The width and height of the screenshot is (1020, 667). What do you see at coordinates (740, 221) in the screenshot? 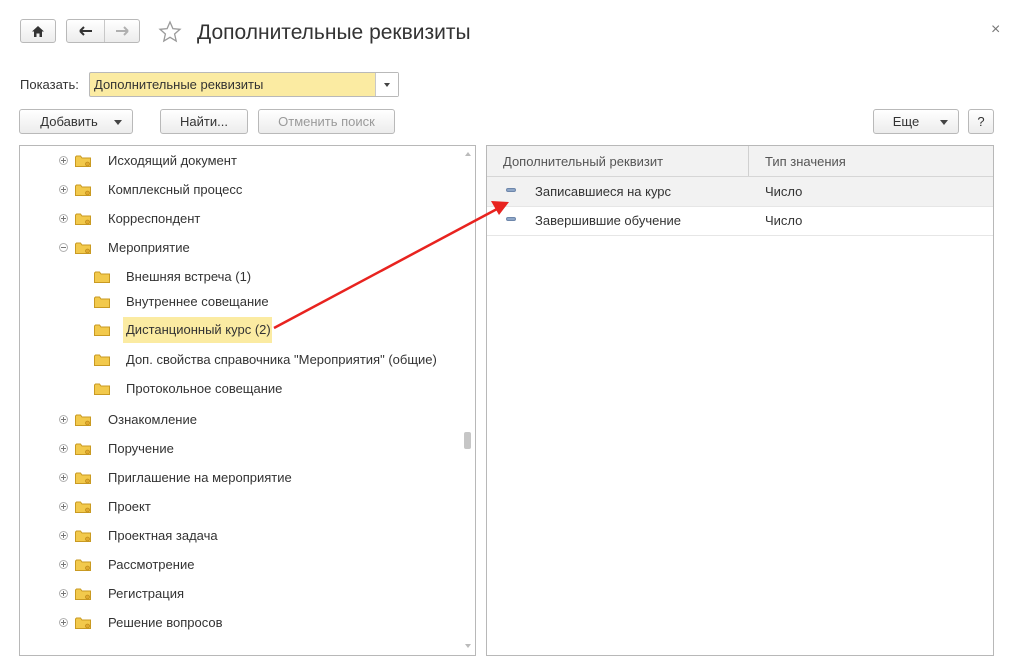
I see `table-row: Завершившие обучение Число` at bounding box center [740, 221].